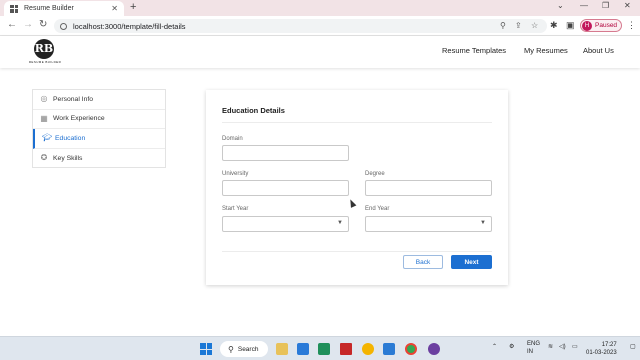 The width and height of the screenshot is (640, 360). What do you see at coordinates (609, 345) in the screenshot?
I see `clock-time: 17:27` at bounding box center [609, 345].